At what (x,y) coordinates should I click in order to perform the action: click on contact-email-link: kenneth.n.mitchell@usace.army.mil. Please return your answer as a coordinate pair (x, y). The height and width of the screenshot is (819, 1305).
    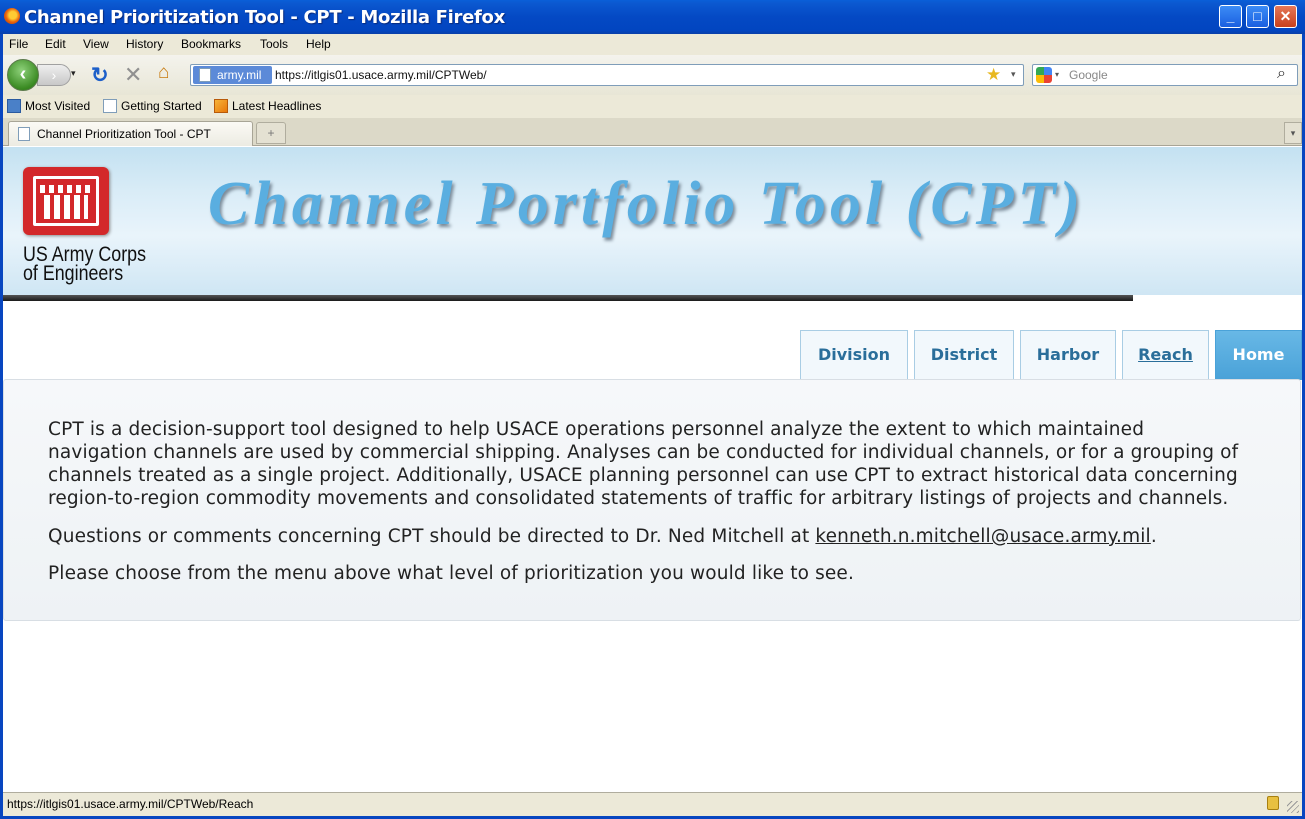
    Looking at the image, I should click on (982, 536).